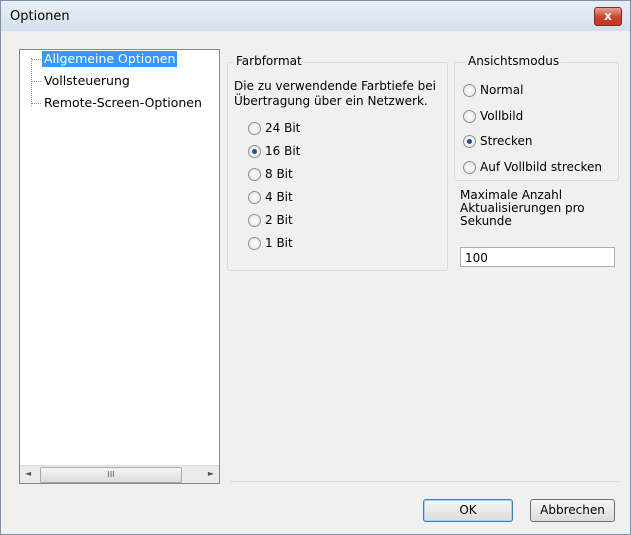  I want to click on radio-label: 1 Bit, so click(279, 243).